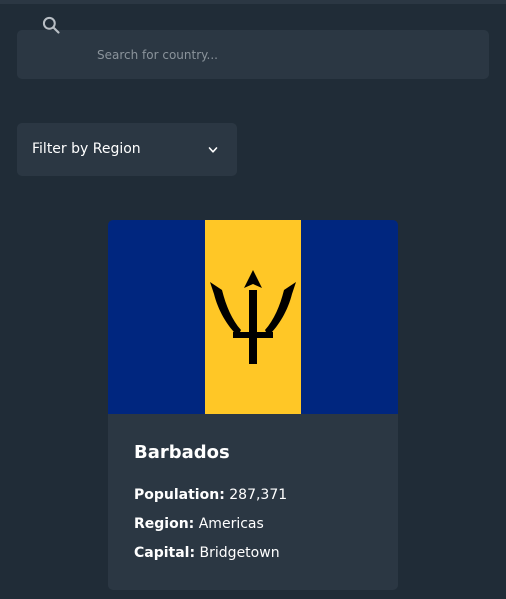 The height and width of the screenshot is (599, 506). What do you see at coordinates (164, 524) in the screenshot?
I see `region-label: Region:` at bounding box center [164, 524].